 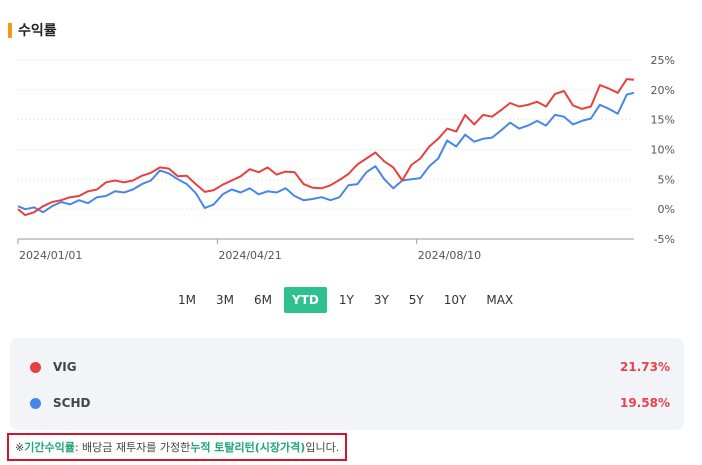 I want to click on period-5y: 5Y, so click(x=416, y=300).